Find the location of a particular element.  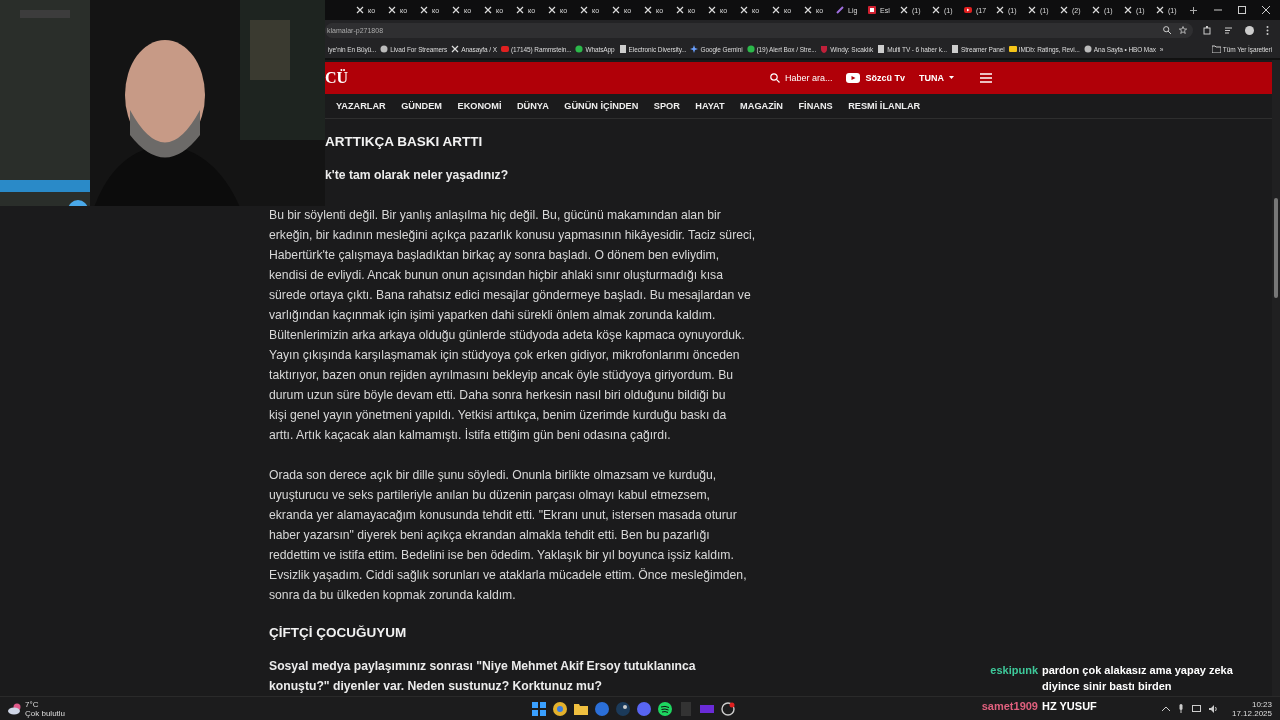

nav-link: FİNANS is located at coordinates (815, 105).